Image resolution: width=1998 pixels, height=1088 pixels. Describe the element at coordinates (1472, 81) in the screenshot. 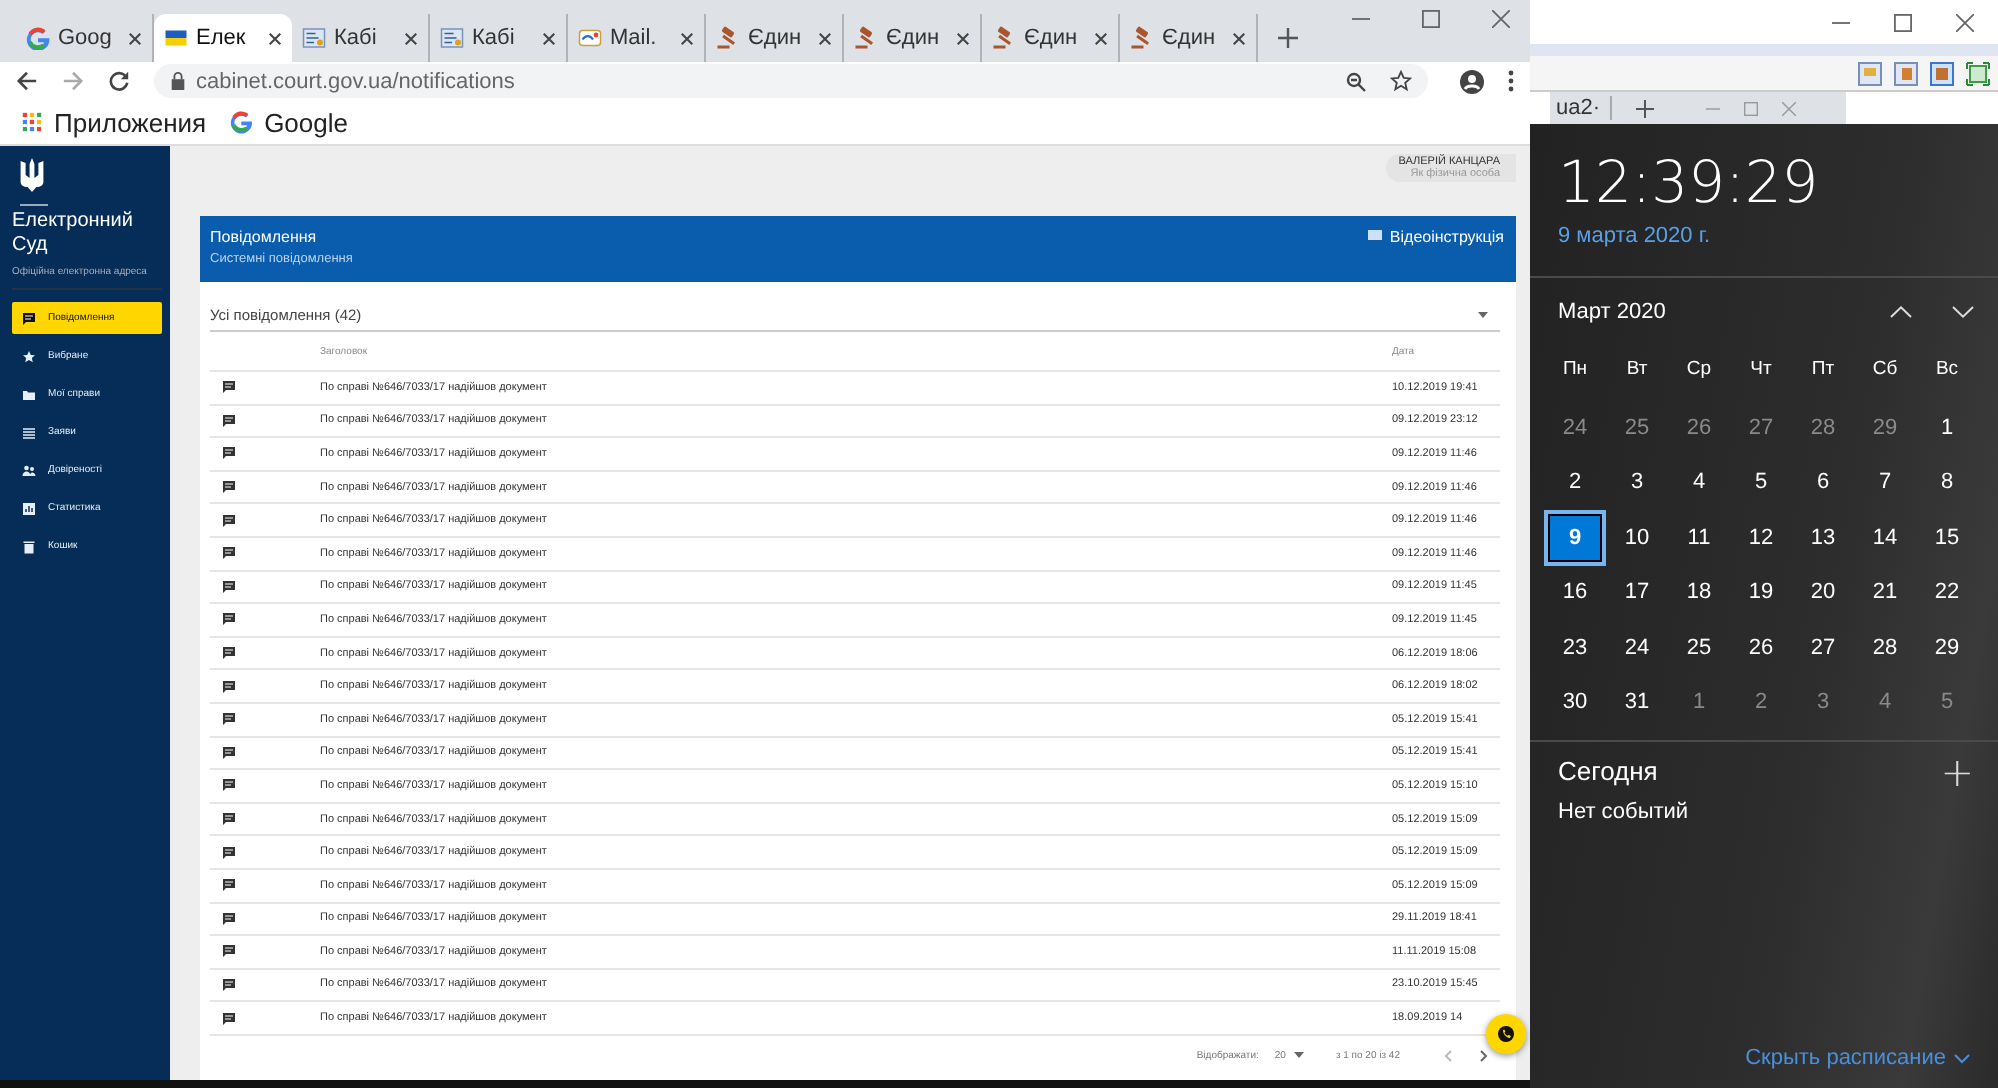

I see `account-icon` at that location.